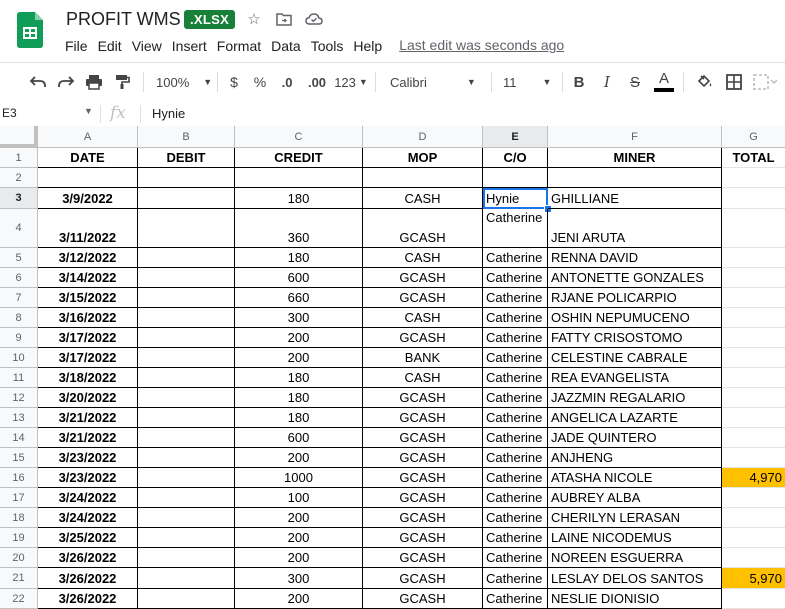 Image resolution: width=785 pixels, height=609 pixels. I want to click on star-icon: ☆, so click(254, 19).